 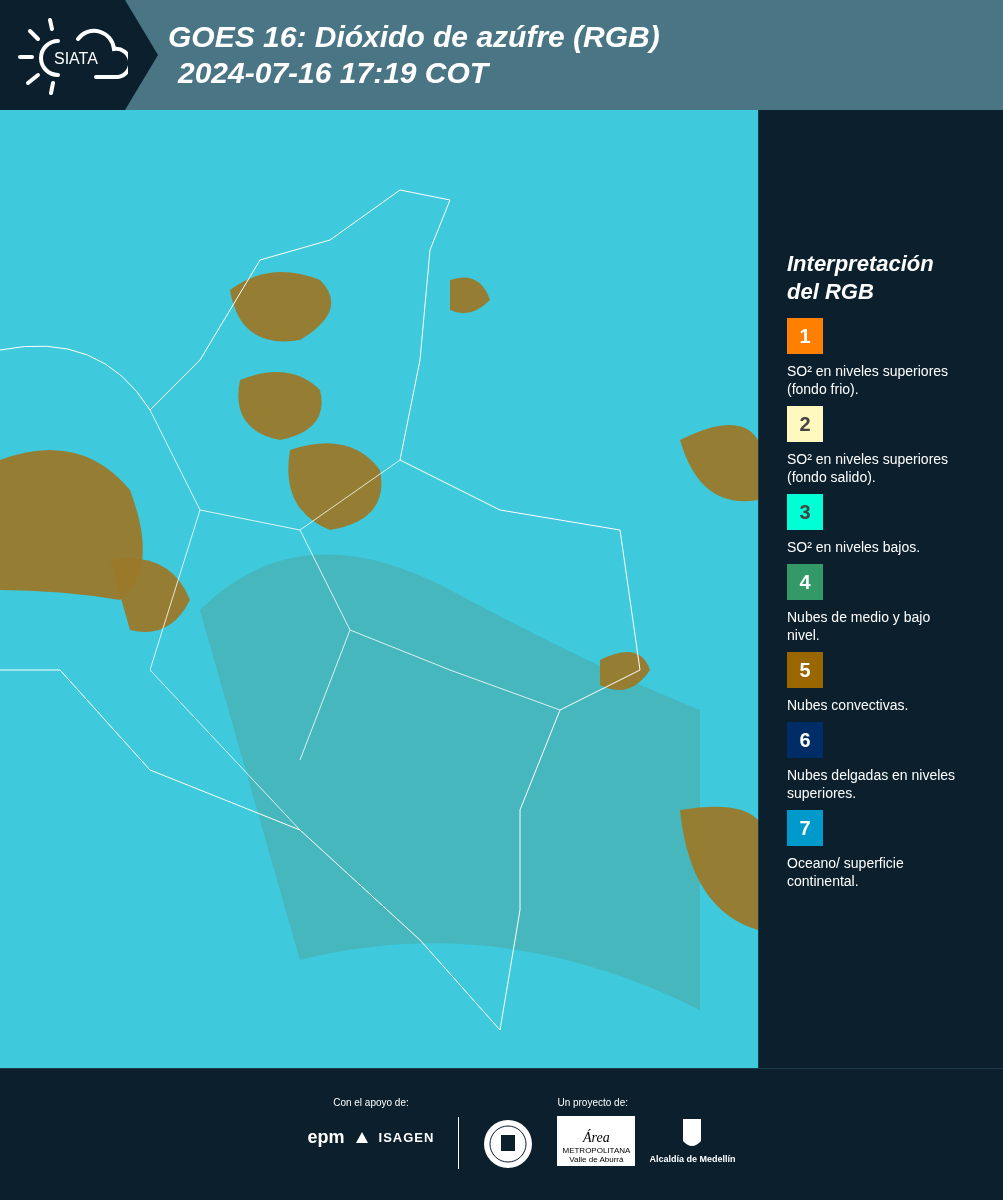 What do you see at coordinates (805, 582) in the screenshot?
I see `color-swatch: 4` at bounding box center [805, 582].